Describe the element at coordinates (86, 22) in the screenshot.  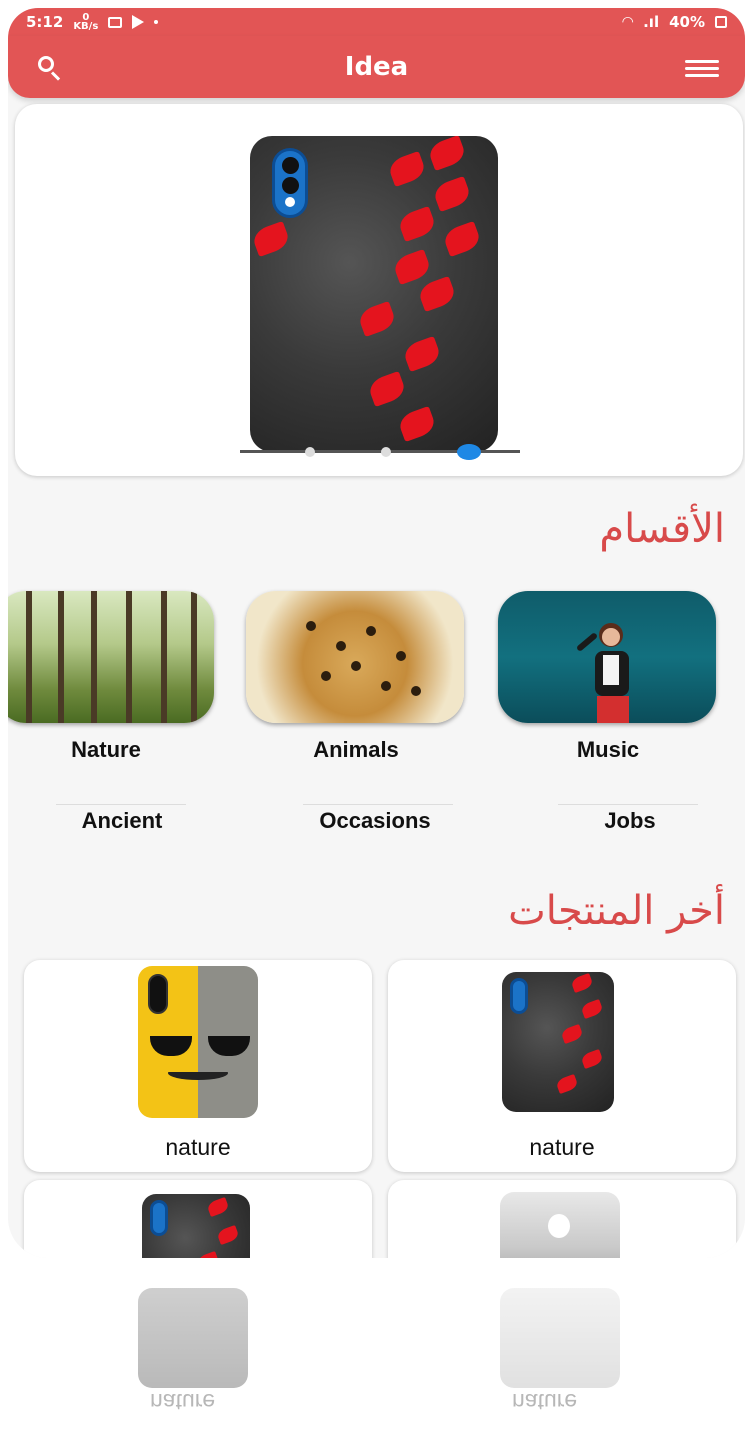
I see `net-speed: 0 KB/s` at that location.